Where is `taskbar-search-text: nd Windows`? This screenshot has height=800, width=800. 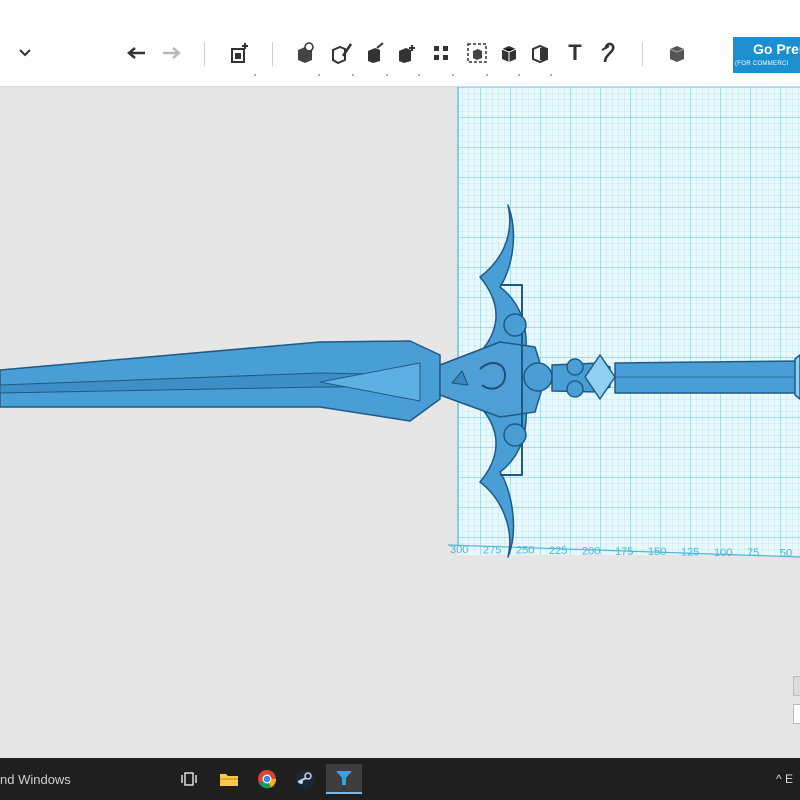 taskbar-search-text: nd Windows is located at coordinates (35, 779).